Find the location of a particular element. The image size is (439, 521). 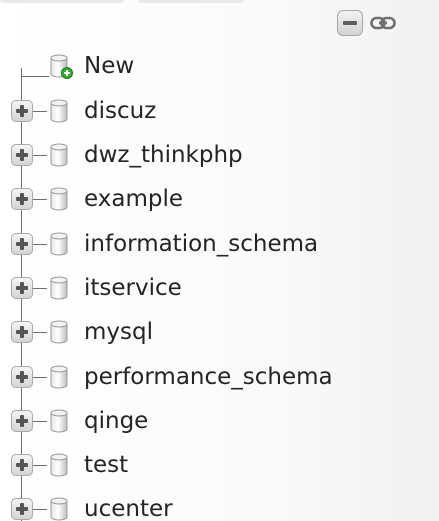

tree-item-database: mysql is located at coordinates (219, 332).